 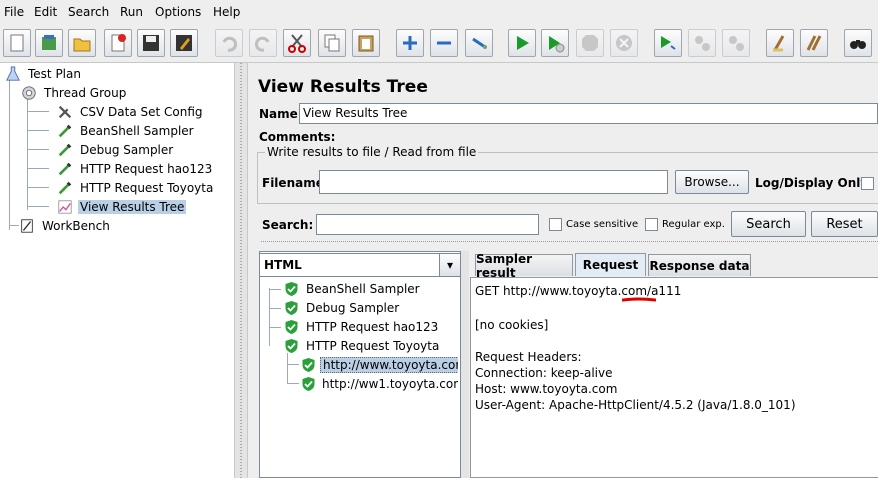 What do you see at coordinates (29, 93) in the screenshot?
I see `gear-icon` at bounding box center [29, 93].